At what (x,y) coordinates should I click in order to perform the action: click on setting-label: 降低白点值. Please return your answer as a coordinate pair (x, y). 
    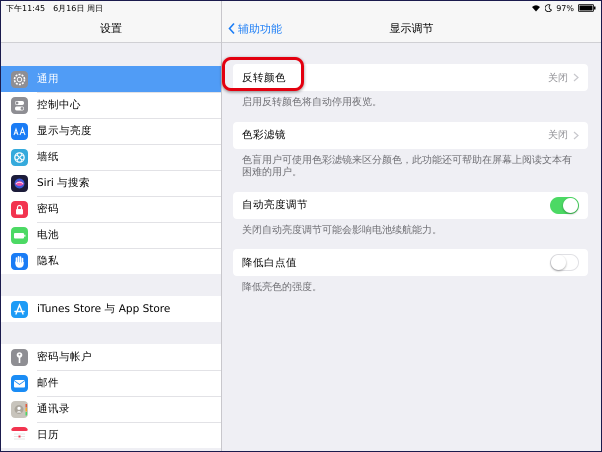
    Looking at the image, I should click on (270, 263).